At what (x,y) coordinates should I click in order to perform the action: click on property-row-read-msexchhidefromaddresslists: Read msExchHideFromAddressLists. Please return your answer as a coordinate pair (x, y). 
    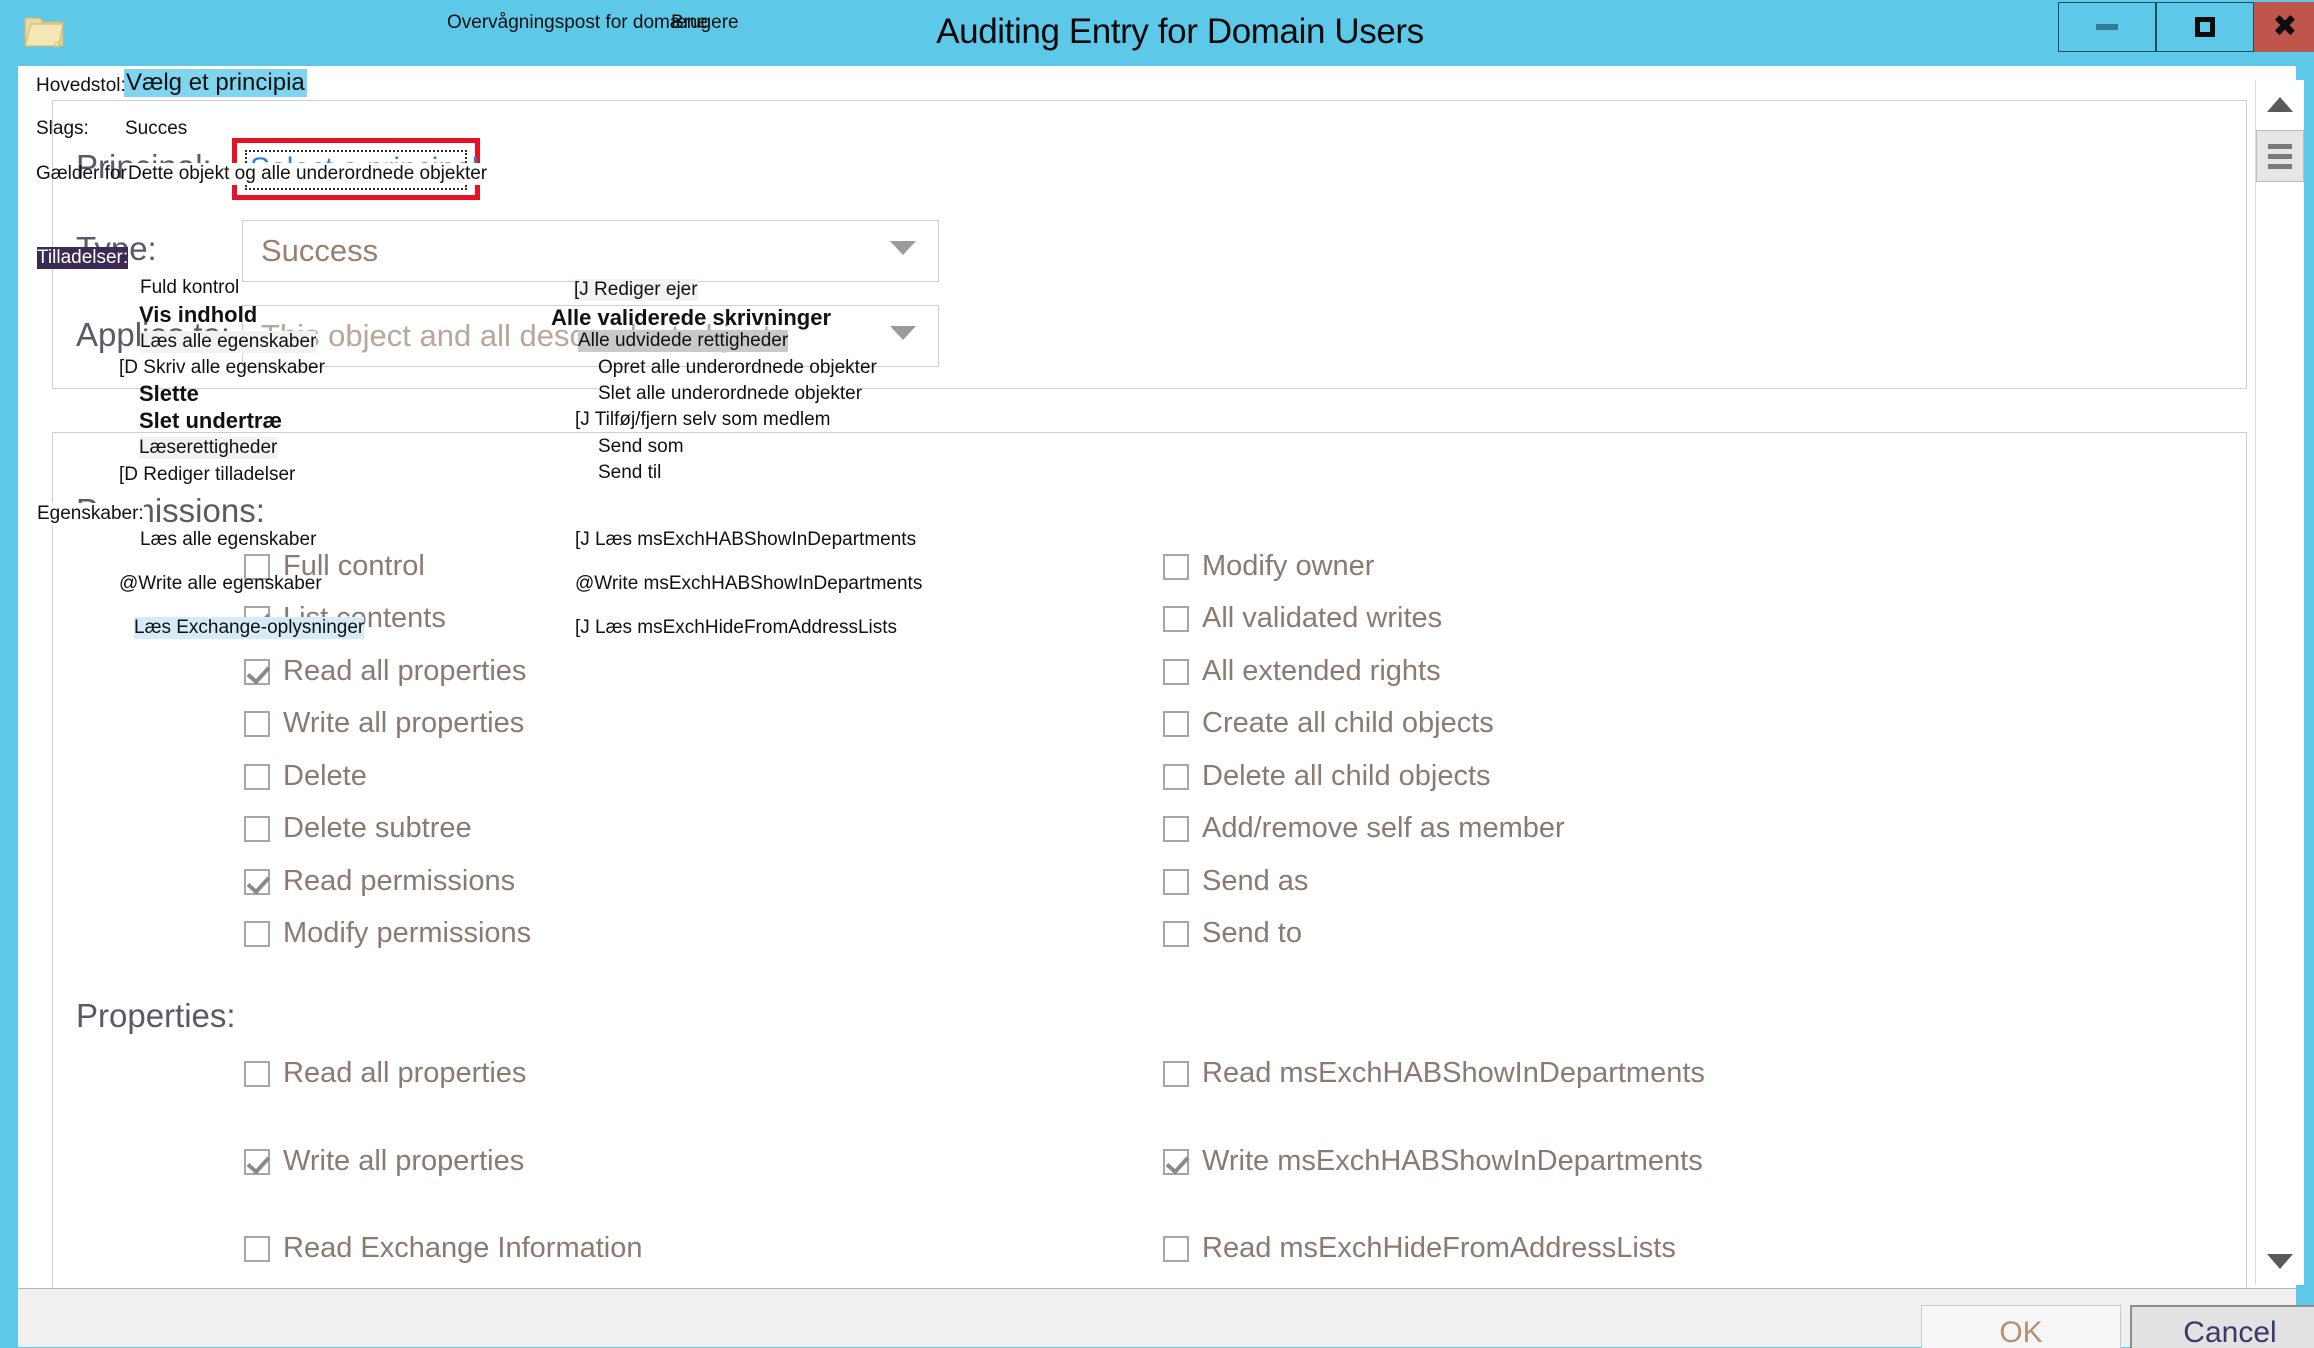
    Looking at the image, I should click on (1419, 1248).